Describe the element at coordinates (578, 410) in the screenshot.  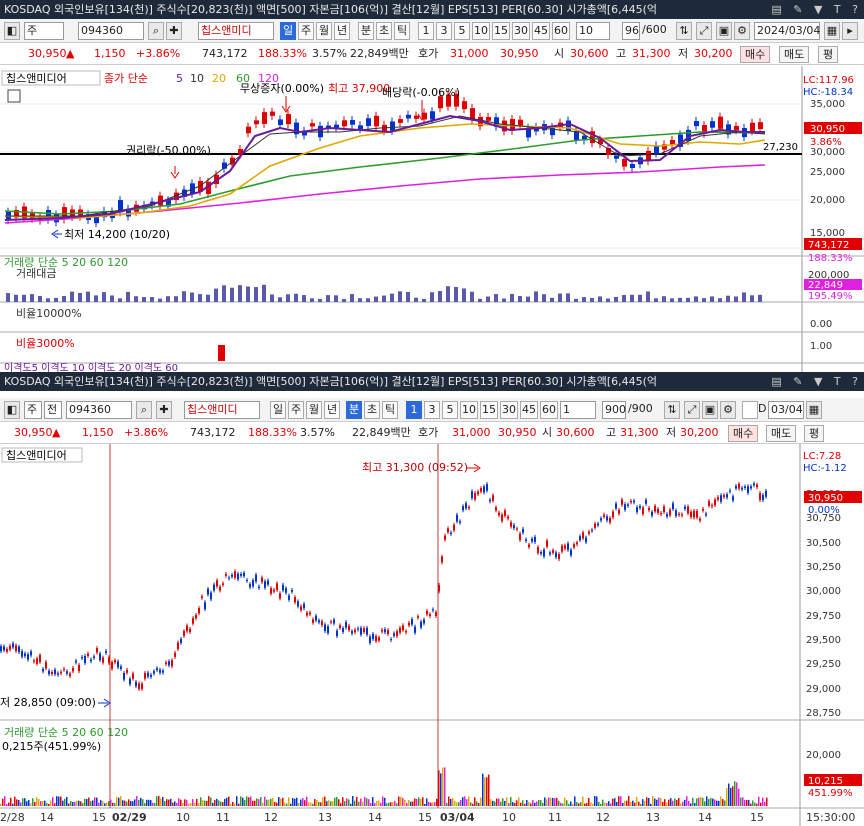
I see `interval-select: 1` at that location.